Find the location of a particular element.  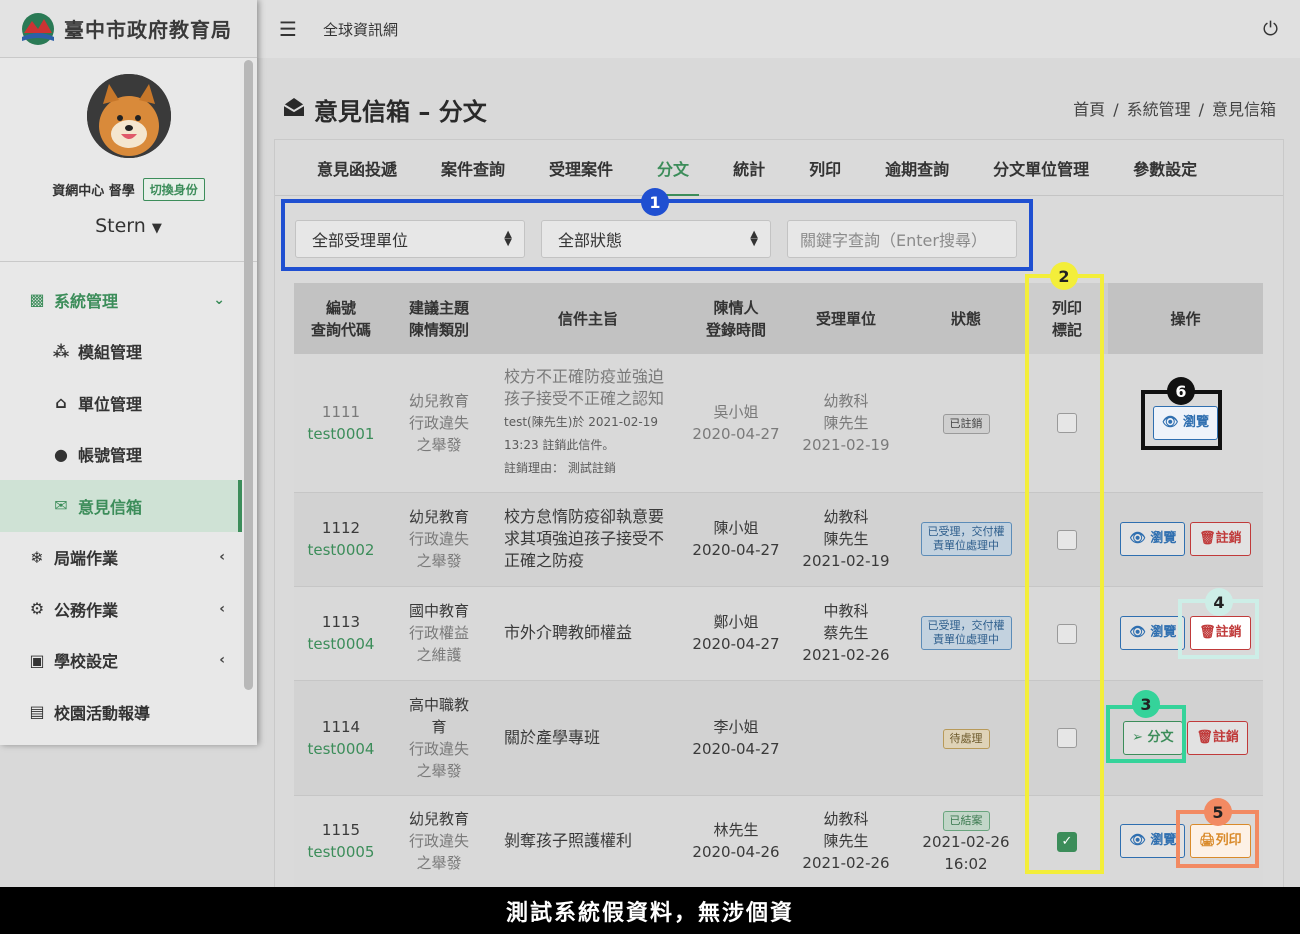

sidebar-item-label: 意見信箱 is located at coordinates (110, 507).